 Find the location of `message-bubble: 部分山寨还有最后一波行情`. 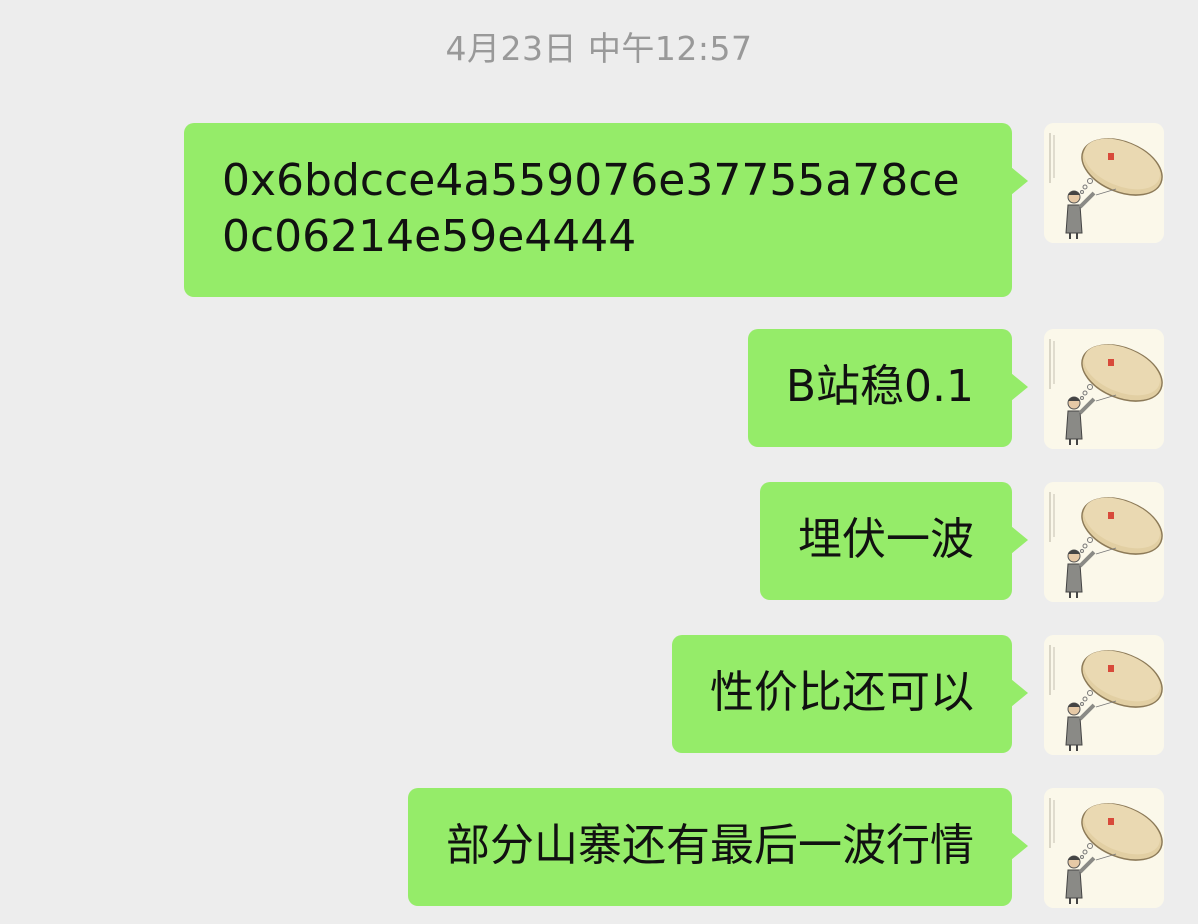

message-bubble: 部分山寨还有最后一波行情 is located at coordinates (718, 847).